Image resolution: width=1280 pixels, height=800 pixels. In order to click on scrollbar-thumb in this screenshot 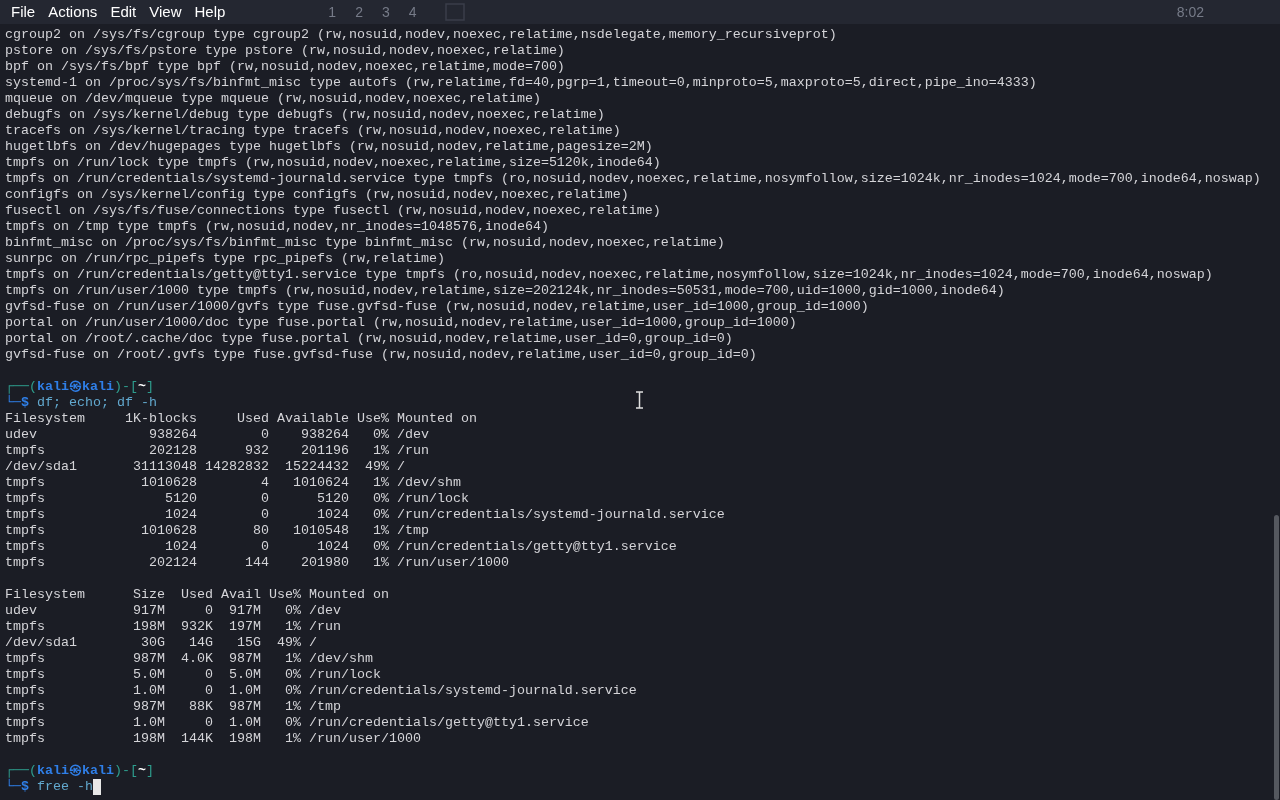, I will do `click(1276, 657)`.